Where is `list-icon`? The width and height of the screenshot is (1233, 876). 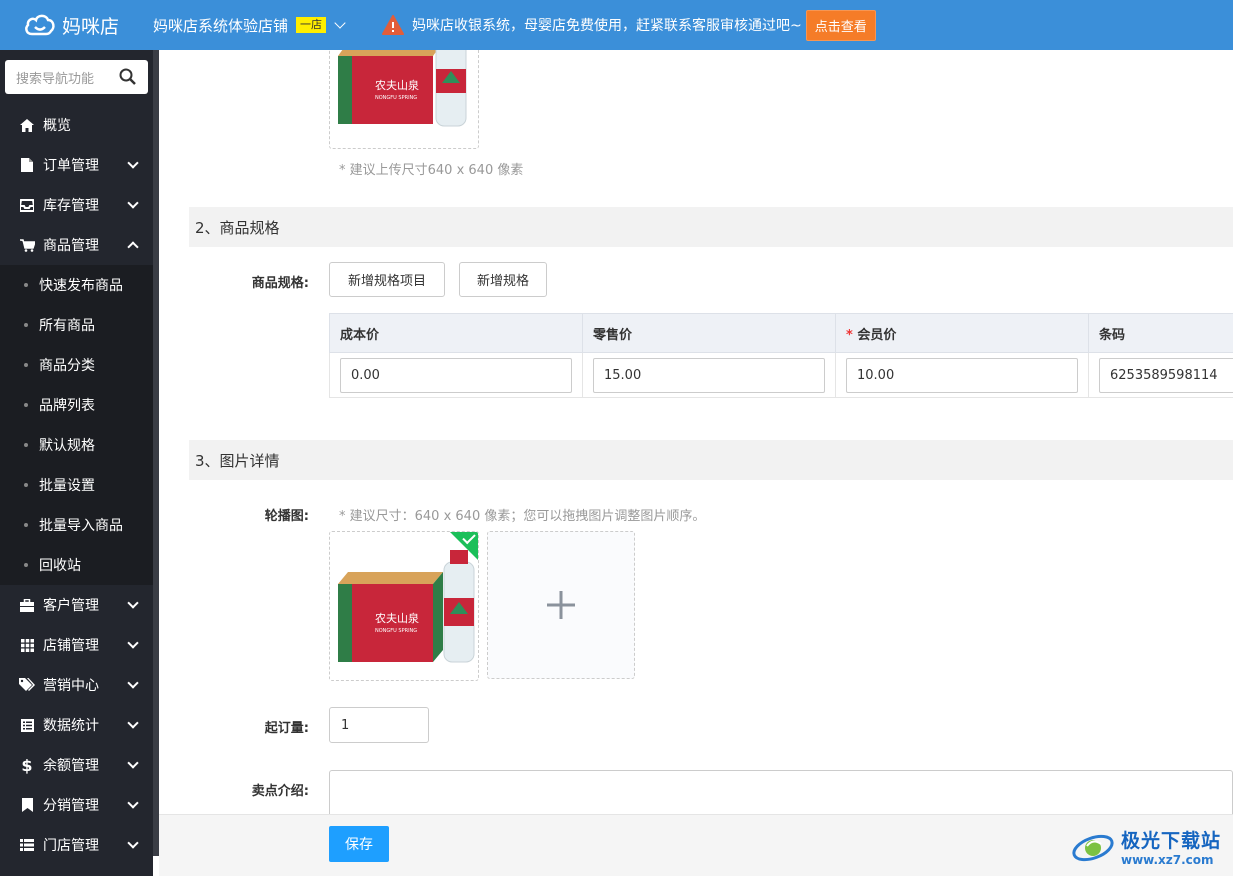 list-icon is located at coordinates (27, 725).